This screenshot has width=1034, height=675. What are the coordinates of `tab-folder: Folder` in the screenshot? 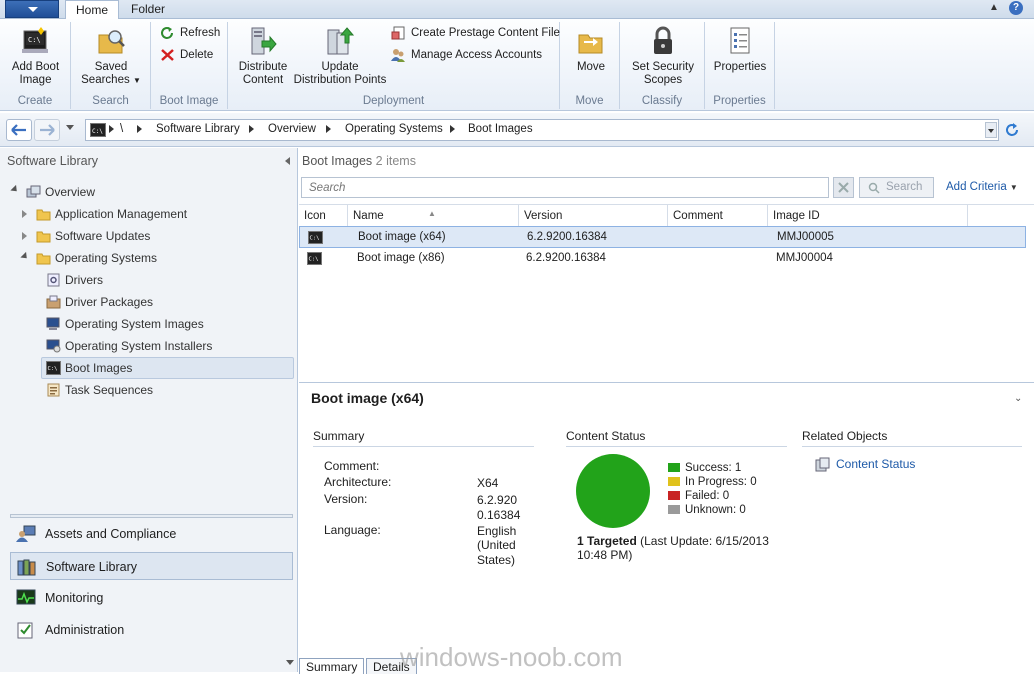 It's located at (148, 9).